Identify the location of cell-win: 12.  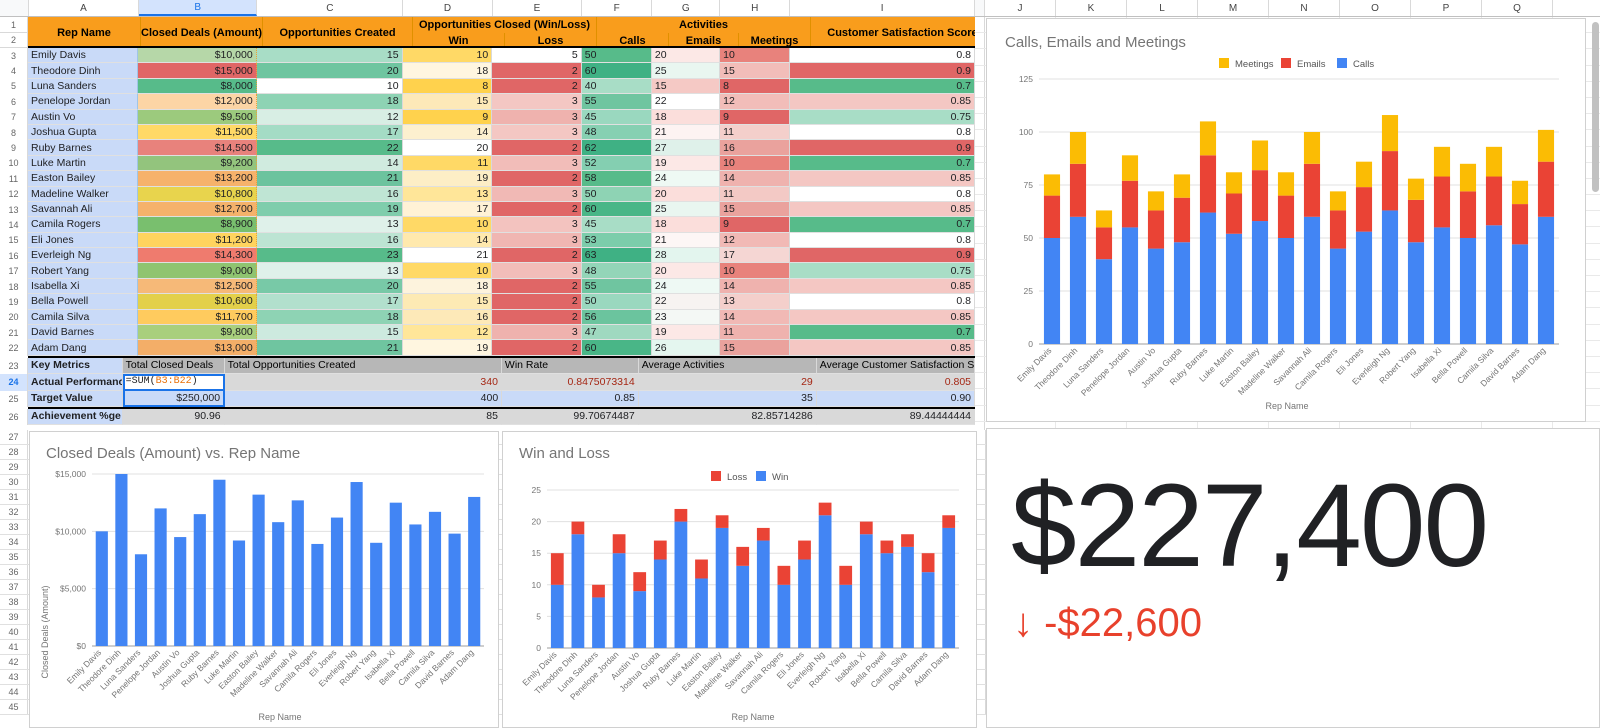
(447, 333).